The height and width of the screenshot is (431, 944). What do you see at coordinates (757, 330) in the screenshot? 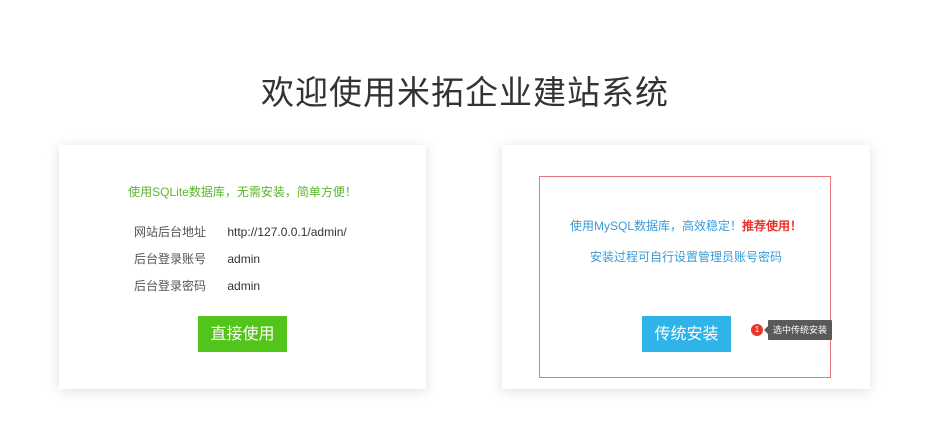
I see `step-badge: 1` at bounding box center [757, 330].